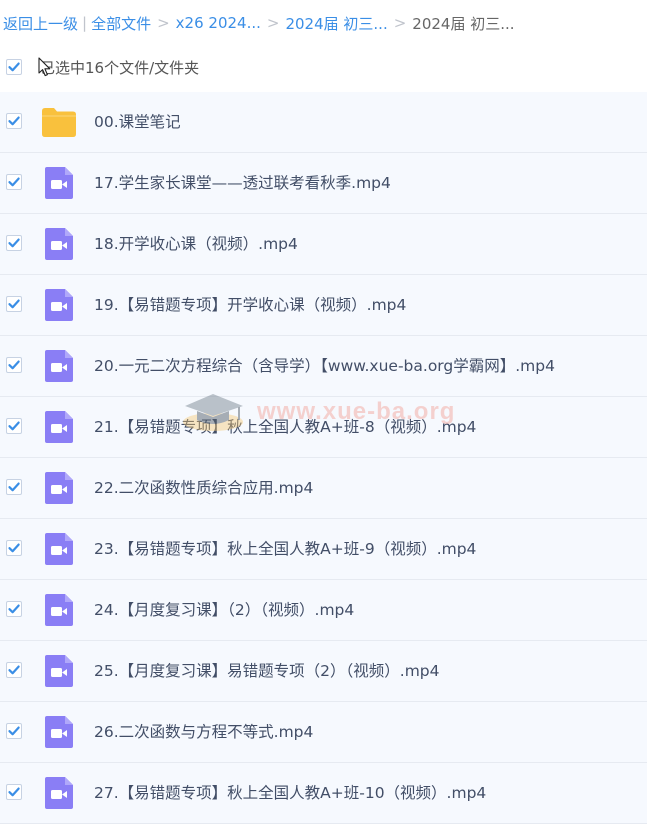 This screenshot has height=839, width=647. I want to click on file-name: 20.一元二次方程综合（含导学）【www.xue-ba.org学霸网】.mp4, so click(324, 366).